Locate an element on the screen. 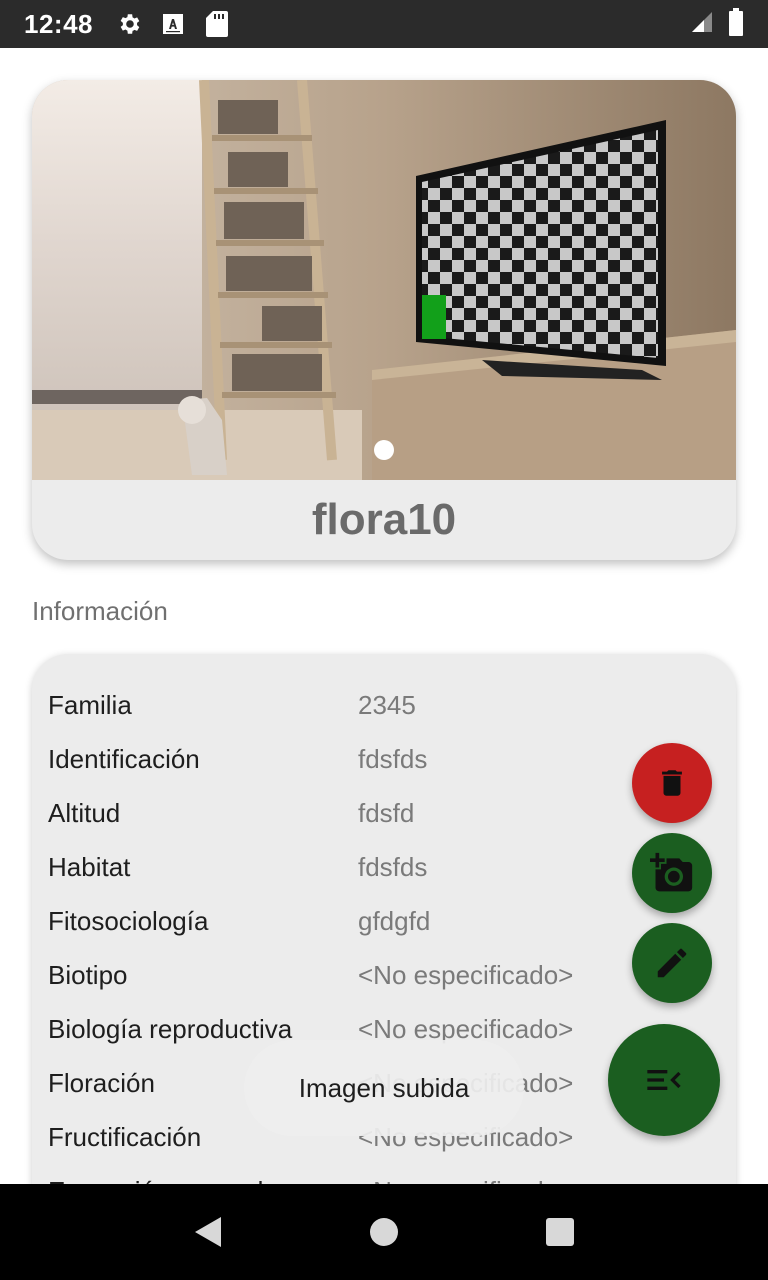  recents-button is located at coordinates (560, 1232).